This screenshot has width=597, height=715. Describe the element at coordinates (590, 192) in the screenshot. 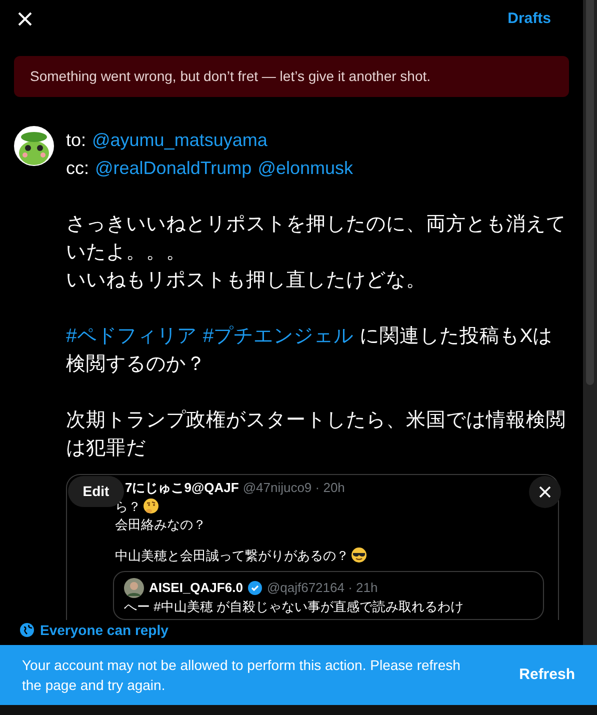

I see `scrollbar-thumb` at that location.